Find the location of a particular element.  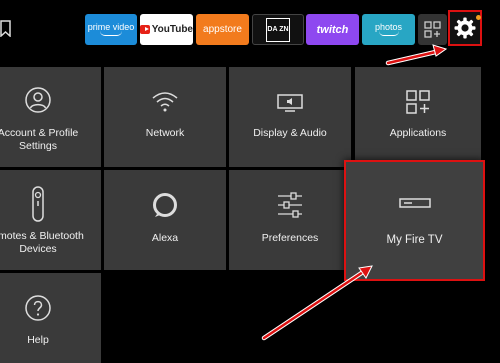

twitch-label: twitch is located at coordinates (332, 29).